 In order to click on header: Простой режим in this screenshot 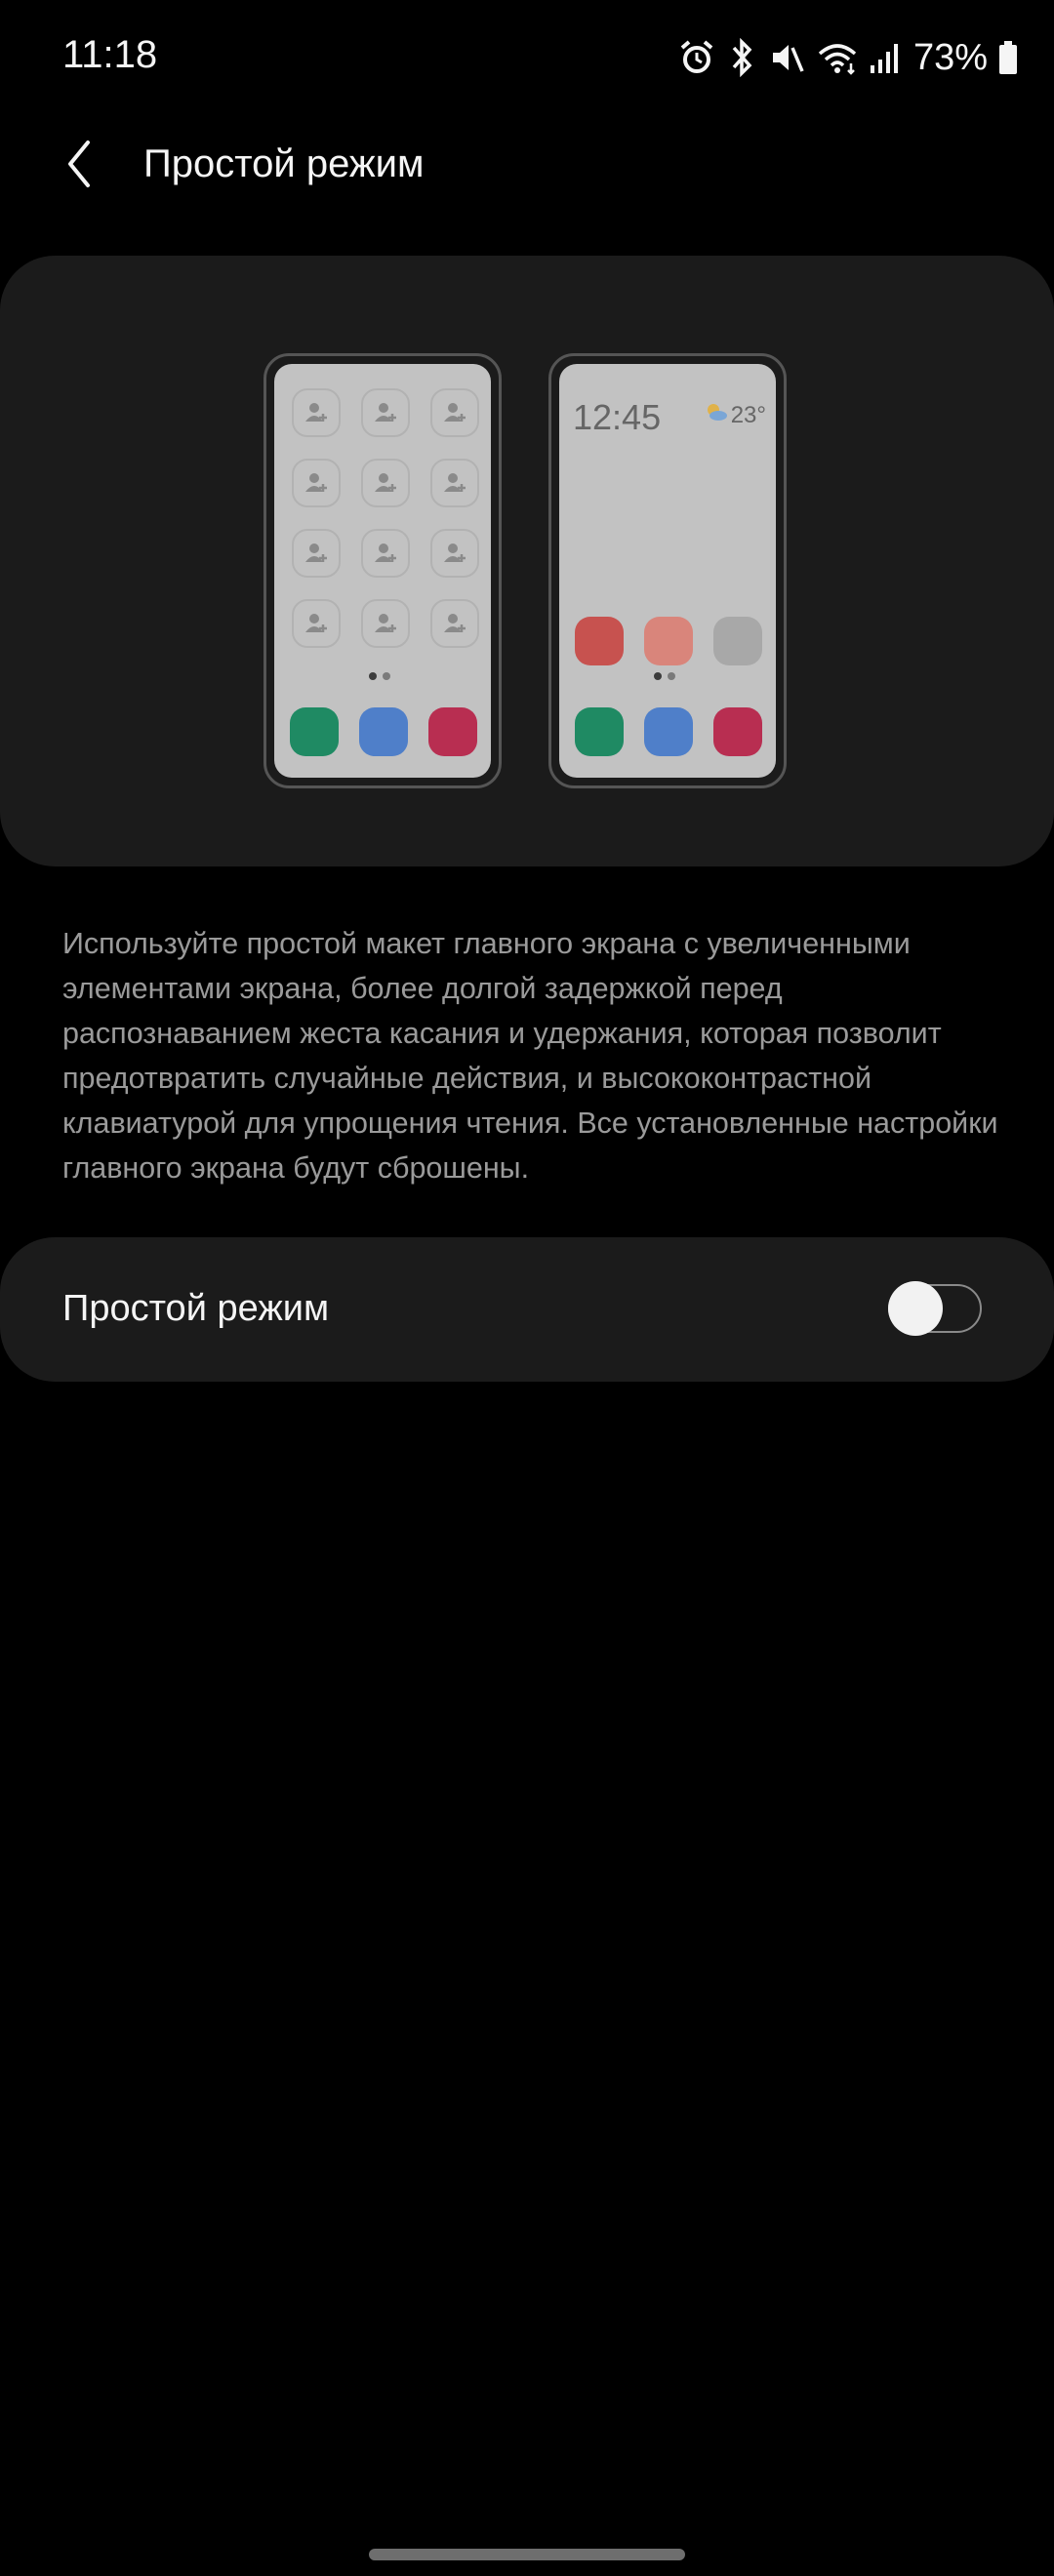, I will do `click(527, 166)`.